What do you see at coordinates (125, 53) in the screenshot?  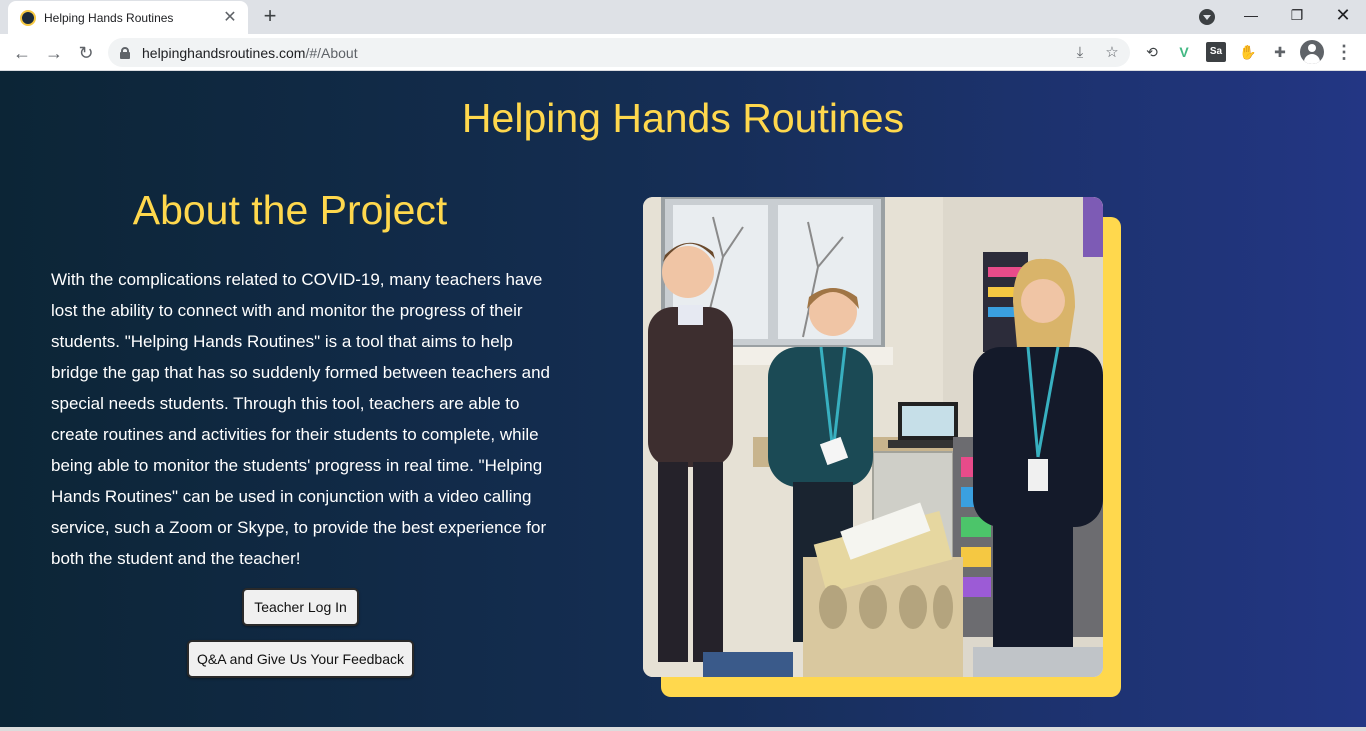 I see `lock-icon` at bounding box center [125, 53].